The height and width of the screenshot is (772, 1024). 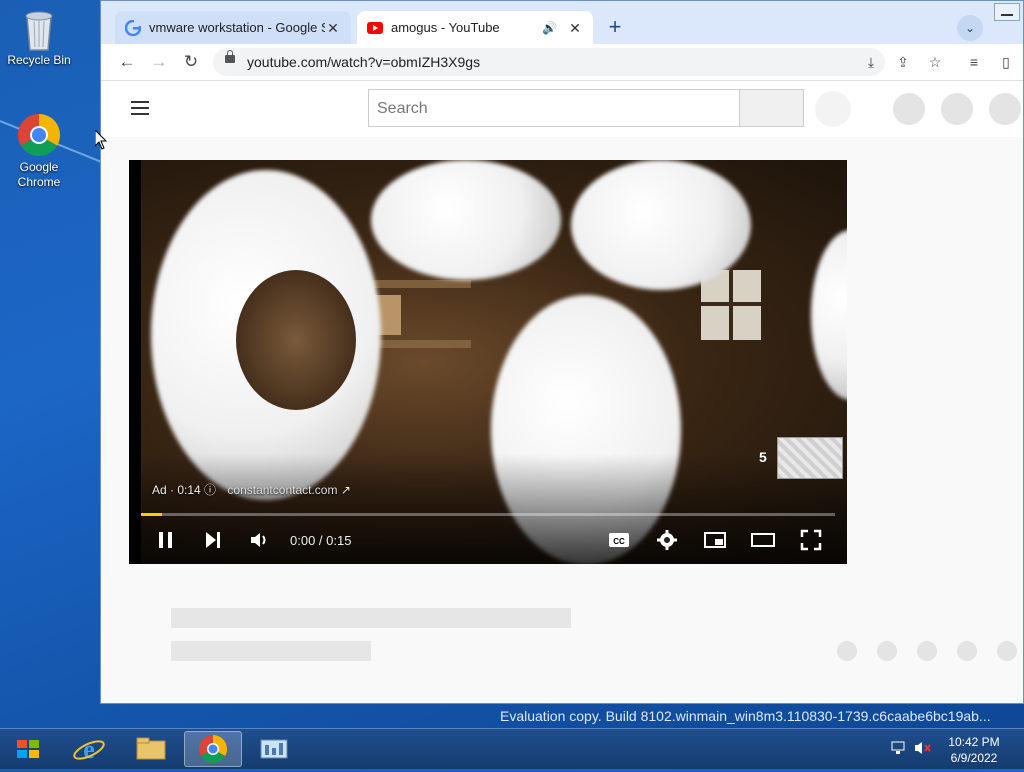 What do you see at coordinates (615, 28) in the screenshot?
I see `new-tab-button: +` at bounding box center [615, 28].